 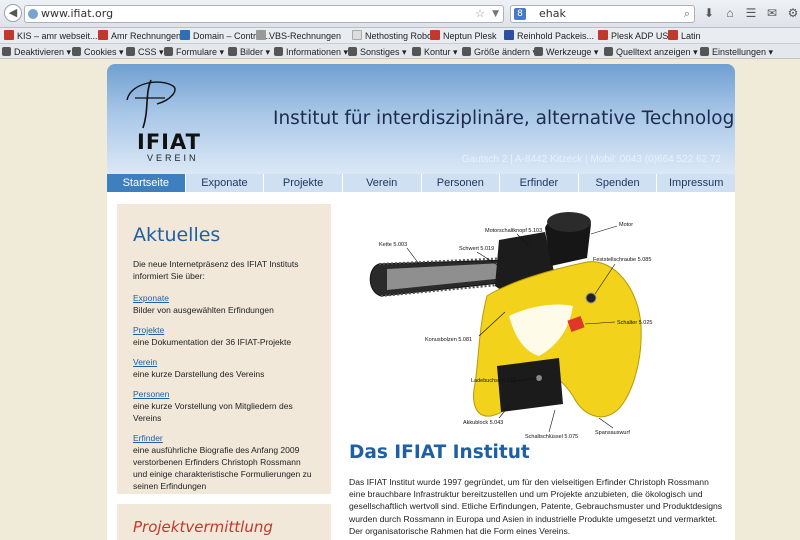 What do you see at coordinates (77, 13) in the screenshot?
I see `url-text: www.ifiat.org` at bounding box center [77, 13].